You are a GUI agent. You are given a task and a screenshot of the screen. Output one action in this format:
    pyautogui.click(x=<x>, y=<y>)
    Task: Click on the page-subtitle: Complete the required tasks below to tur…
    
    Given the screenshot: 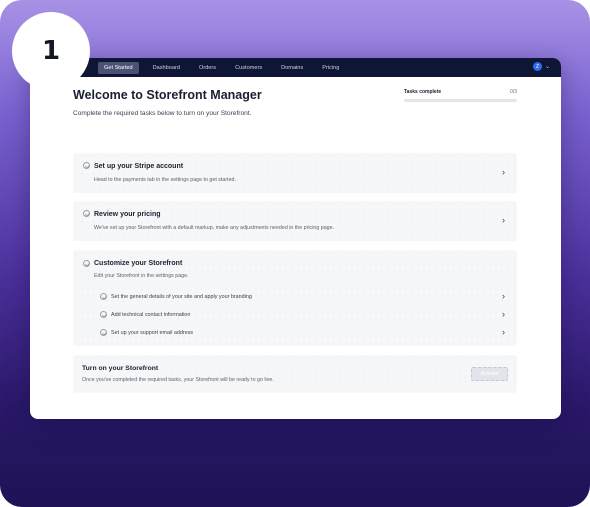 What is the action you would take?
    pyautogui.click(x=162, y=113)
    